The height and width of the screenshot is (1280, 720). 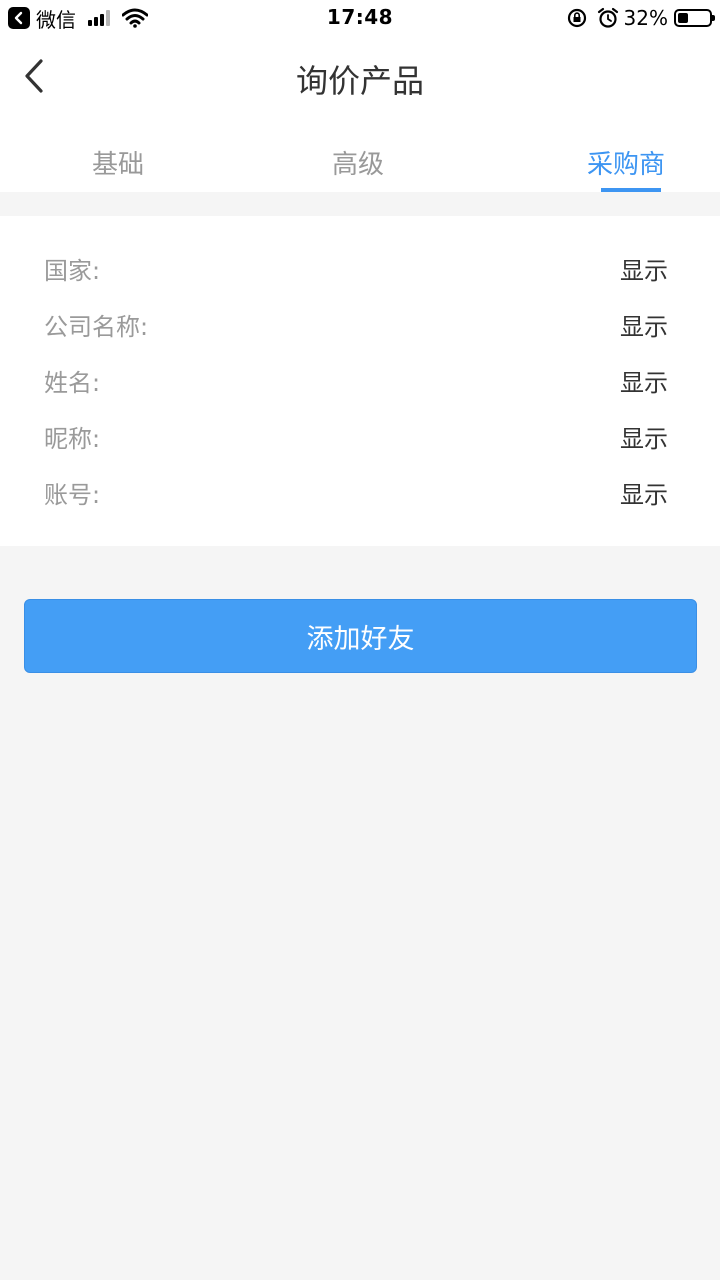 What do you see at coordinates (72, 438) in the screenshot?
I see `field-label: 昵称:` at bounding box center [72, 438].